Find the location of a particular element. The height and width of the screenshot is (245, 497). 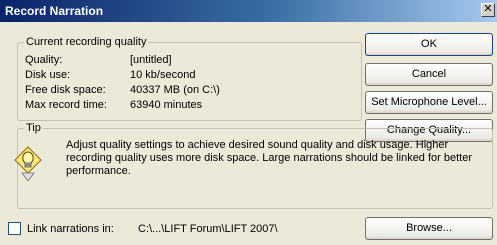

quality-label: Quality: is located at coordinates (44, 60).